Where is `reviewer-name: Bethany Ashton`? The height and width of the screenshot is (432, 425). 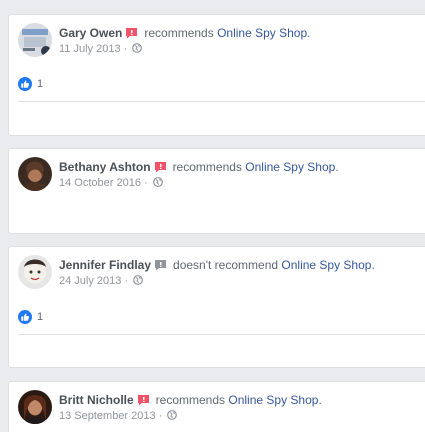 reviewer-name: Bethany Ashton is located at coordinates (105, 167).